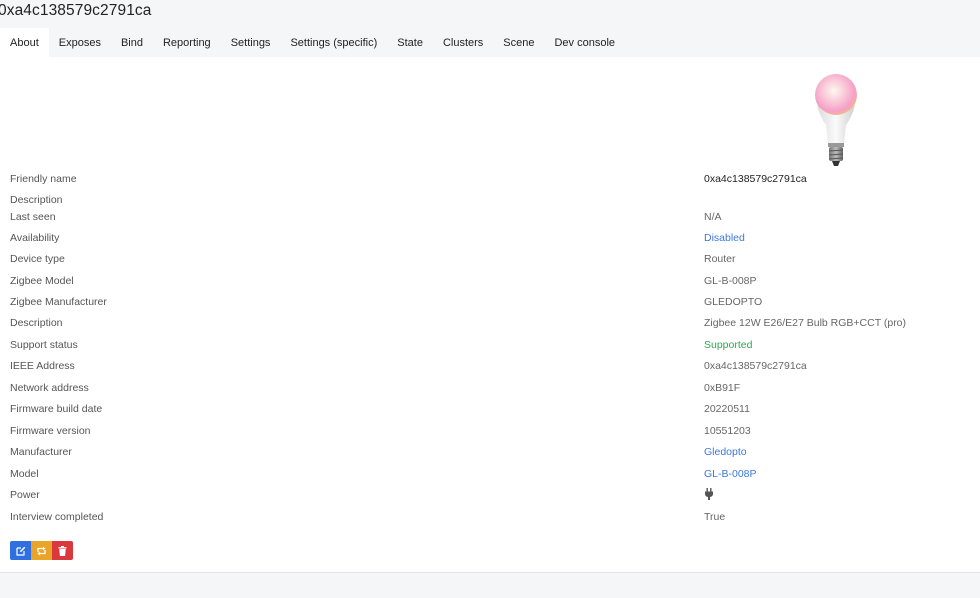  What do you see at coordinates (463, 42) in the screenshot?
I see `tab-clusters: Clusters` at bounding box center [463, 42].